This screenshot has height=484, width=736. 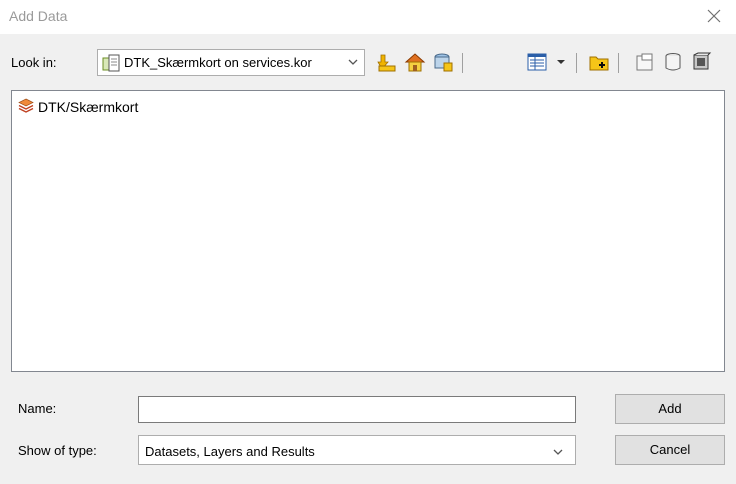 I want to click on show-of-type-dropdown: Datasets, Layers and Results, so click(x=357, y=450).